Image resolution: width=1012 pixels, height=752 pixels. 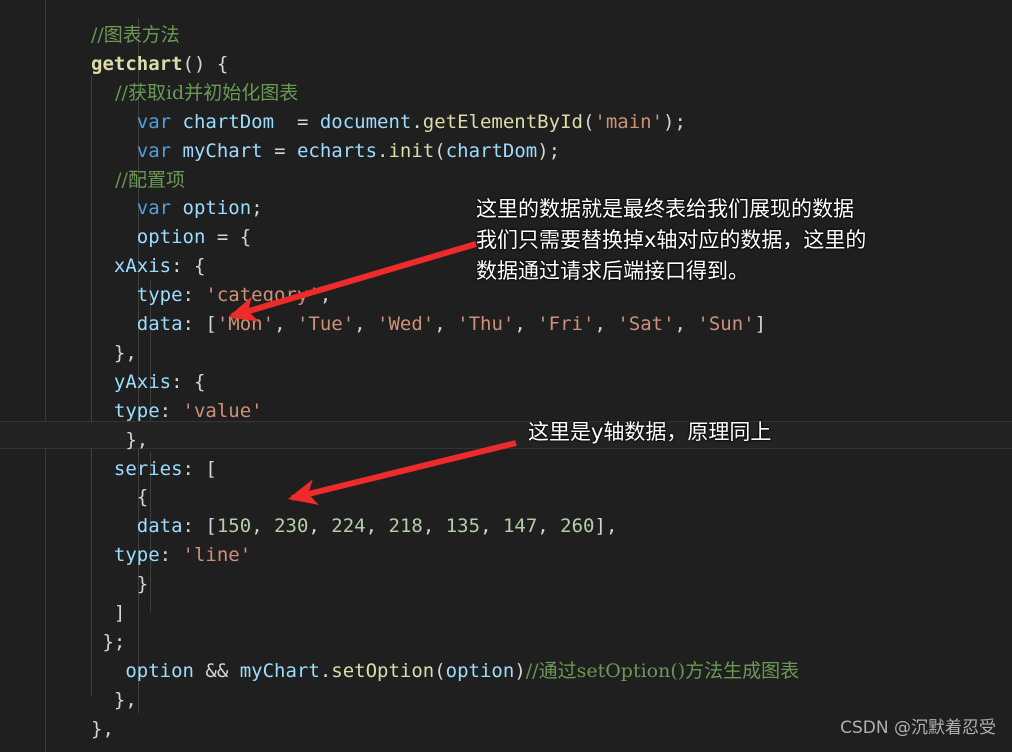 What do you see at coordinates (506, 613) in the screenshot?
I see `code-line: ]` at bounding box center [506, 613].